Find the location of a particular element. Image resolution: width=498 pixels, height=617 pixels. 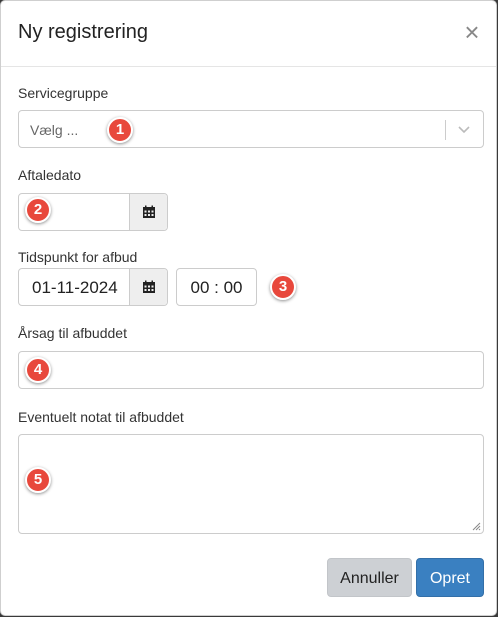

annotation-badge-1: 1 is located at coordinates (120, 130).